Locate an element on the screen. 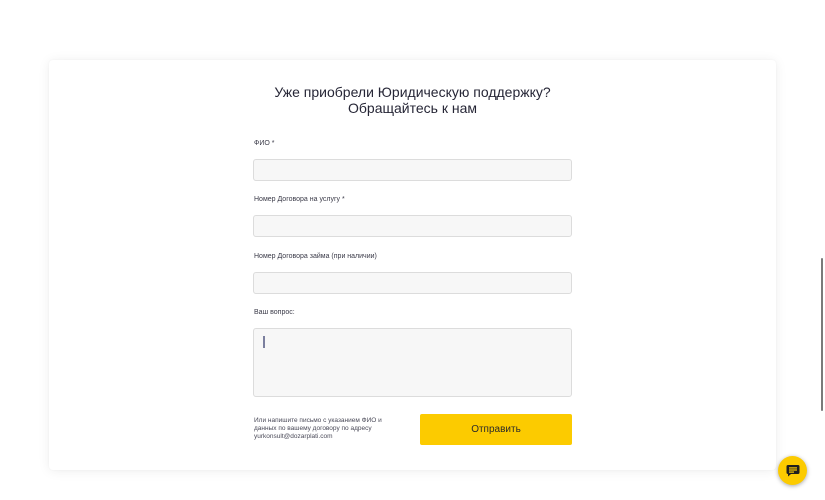 The image size is (825, 500). chat-button is located at coordinates (792, 470).